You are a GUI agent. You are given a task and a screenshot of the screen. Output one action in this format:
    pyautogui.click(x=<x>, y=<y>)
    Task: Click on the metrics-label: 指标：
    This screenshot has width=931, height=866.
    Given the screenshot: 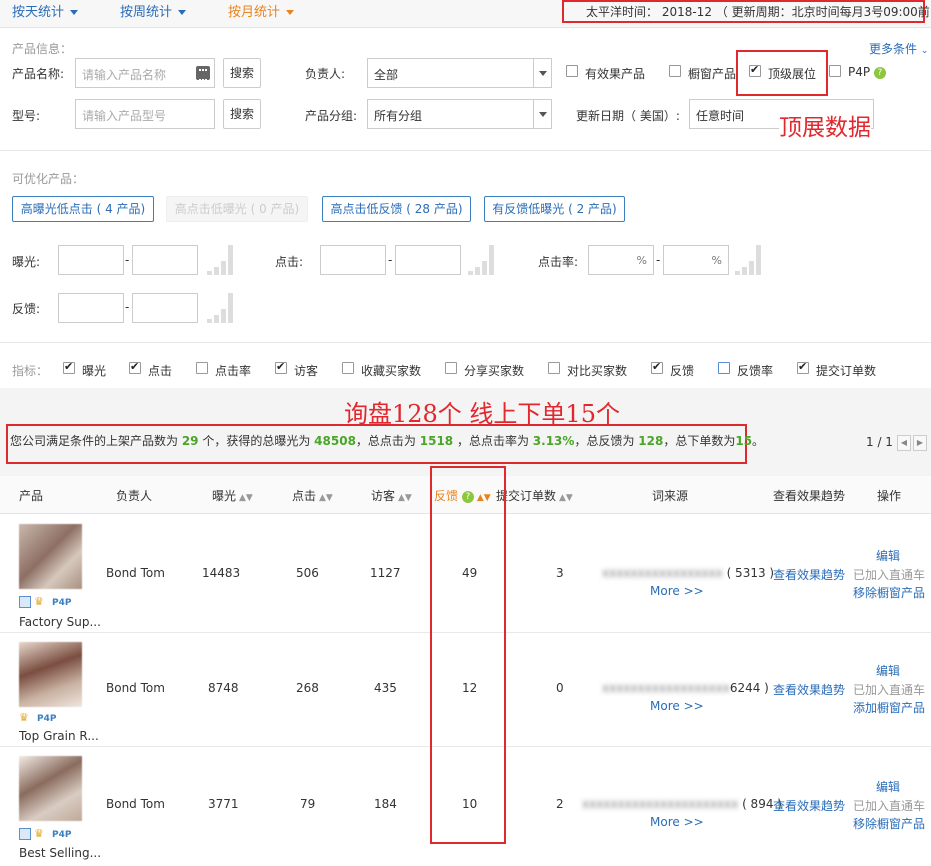 What is the action you would take?
    pyautogui.click(x=30, y=371)
    